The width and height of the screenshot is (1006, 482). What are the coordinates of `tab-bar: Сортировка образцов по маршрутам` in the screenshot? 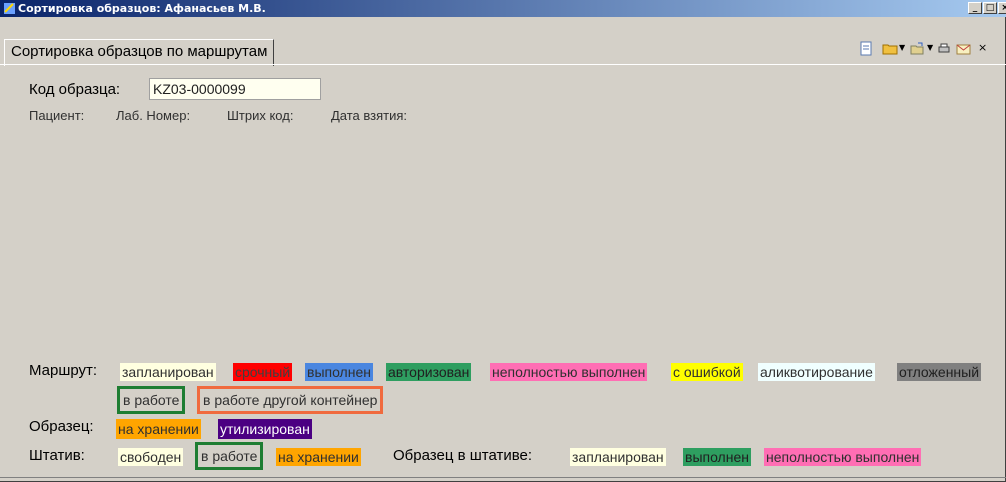 It's located at (503, 41).